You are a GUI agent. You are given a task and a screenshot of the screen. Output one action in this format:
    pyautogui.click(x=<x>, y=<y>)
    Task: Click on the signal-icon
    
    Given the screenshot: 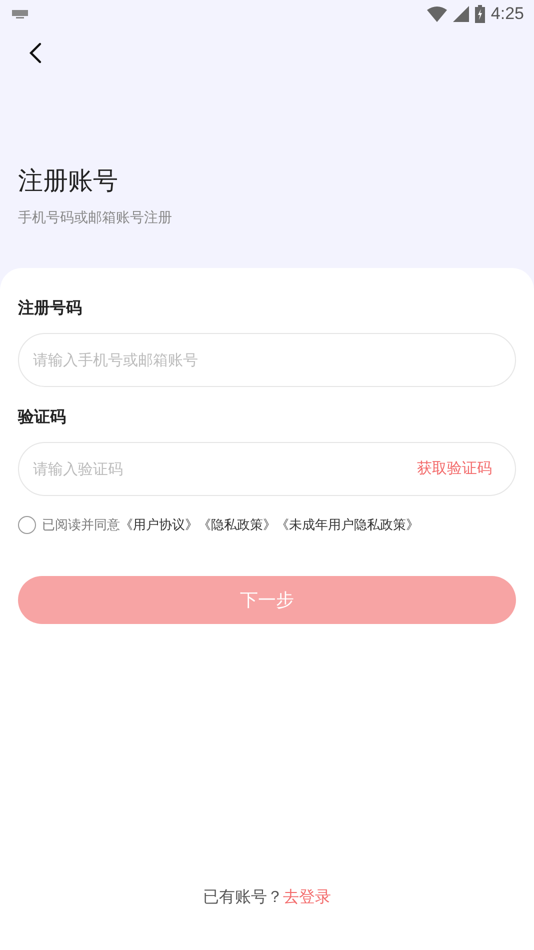 What is the action you would take?
    pyautogui.click(x=460, y=14)
    